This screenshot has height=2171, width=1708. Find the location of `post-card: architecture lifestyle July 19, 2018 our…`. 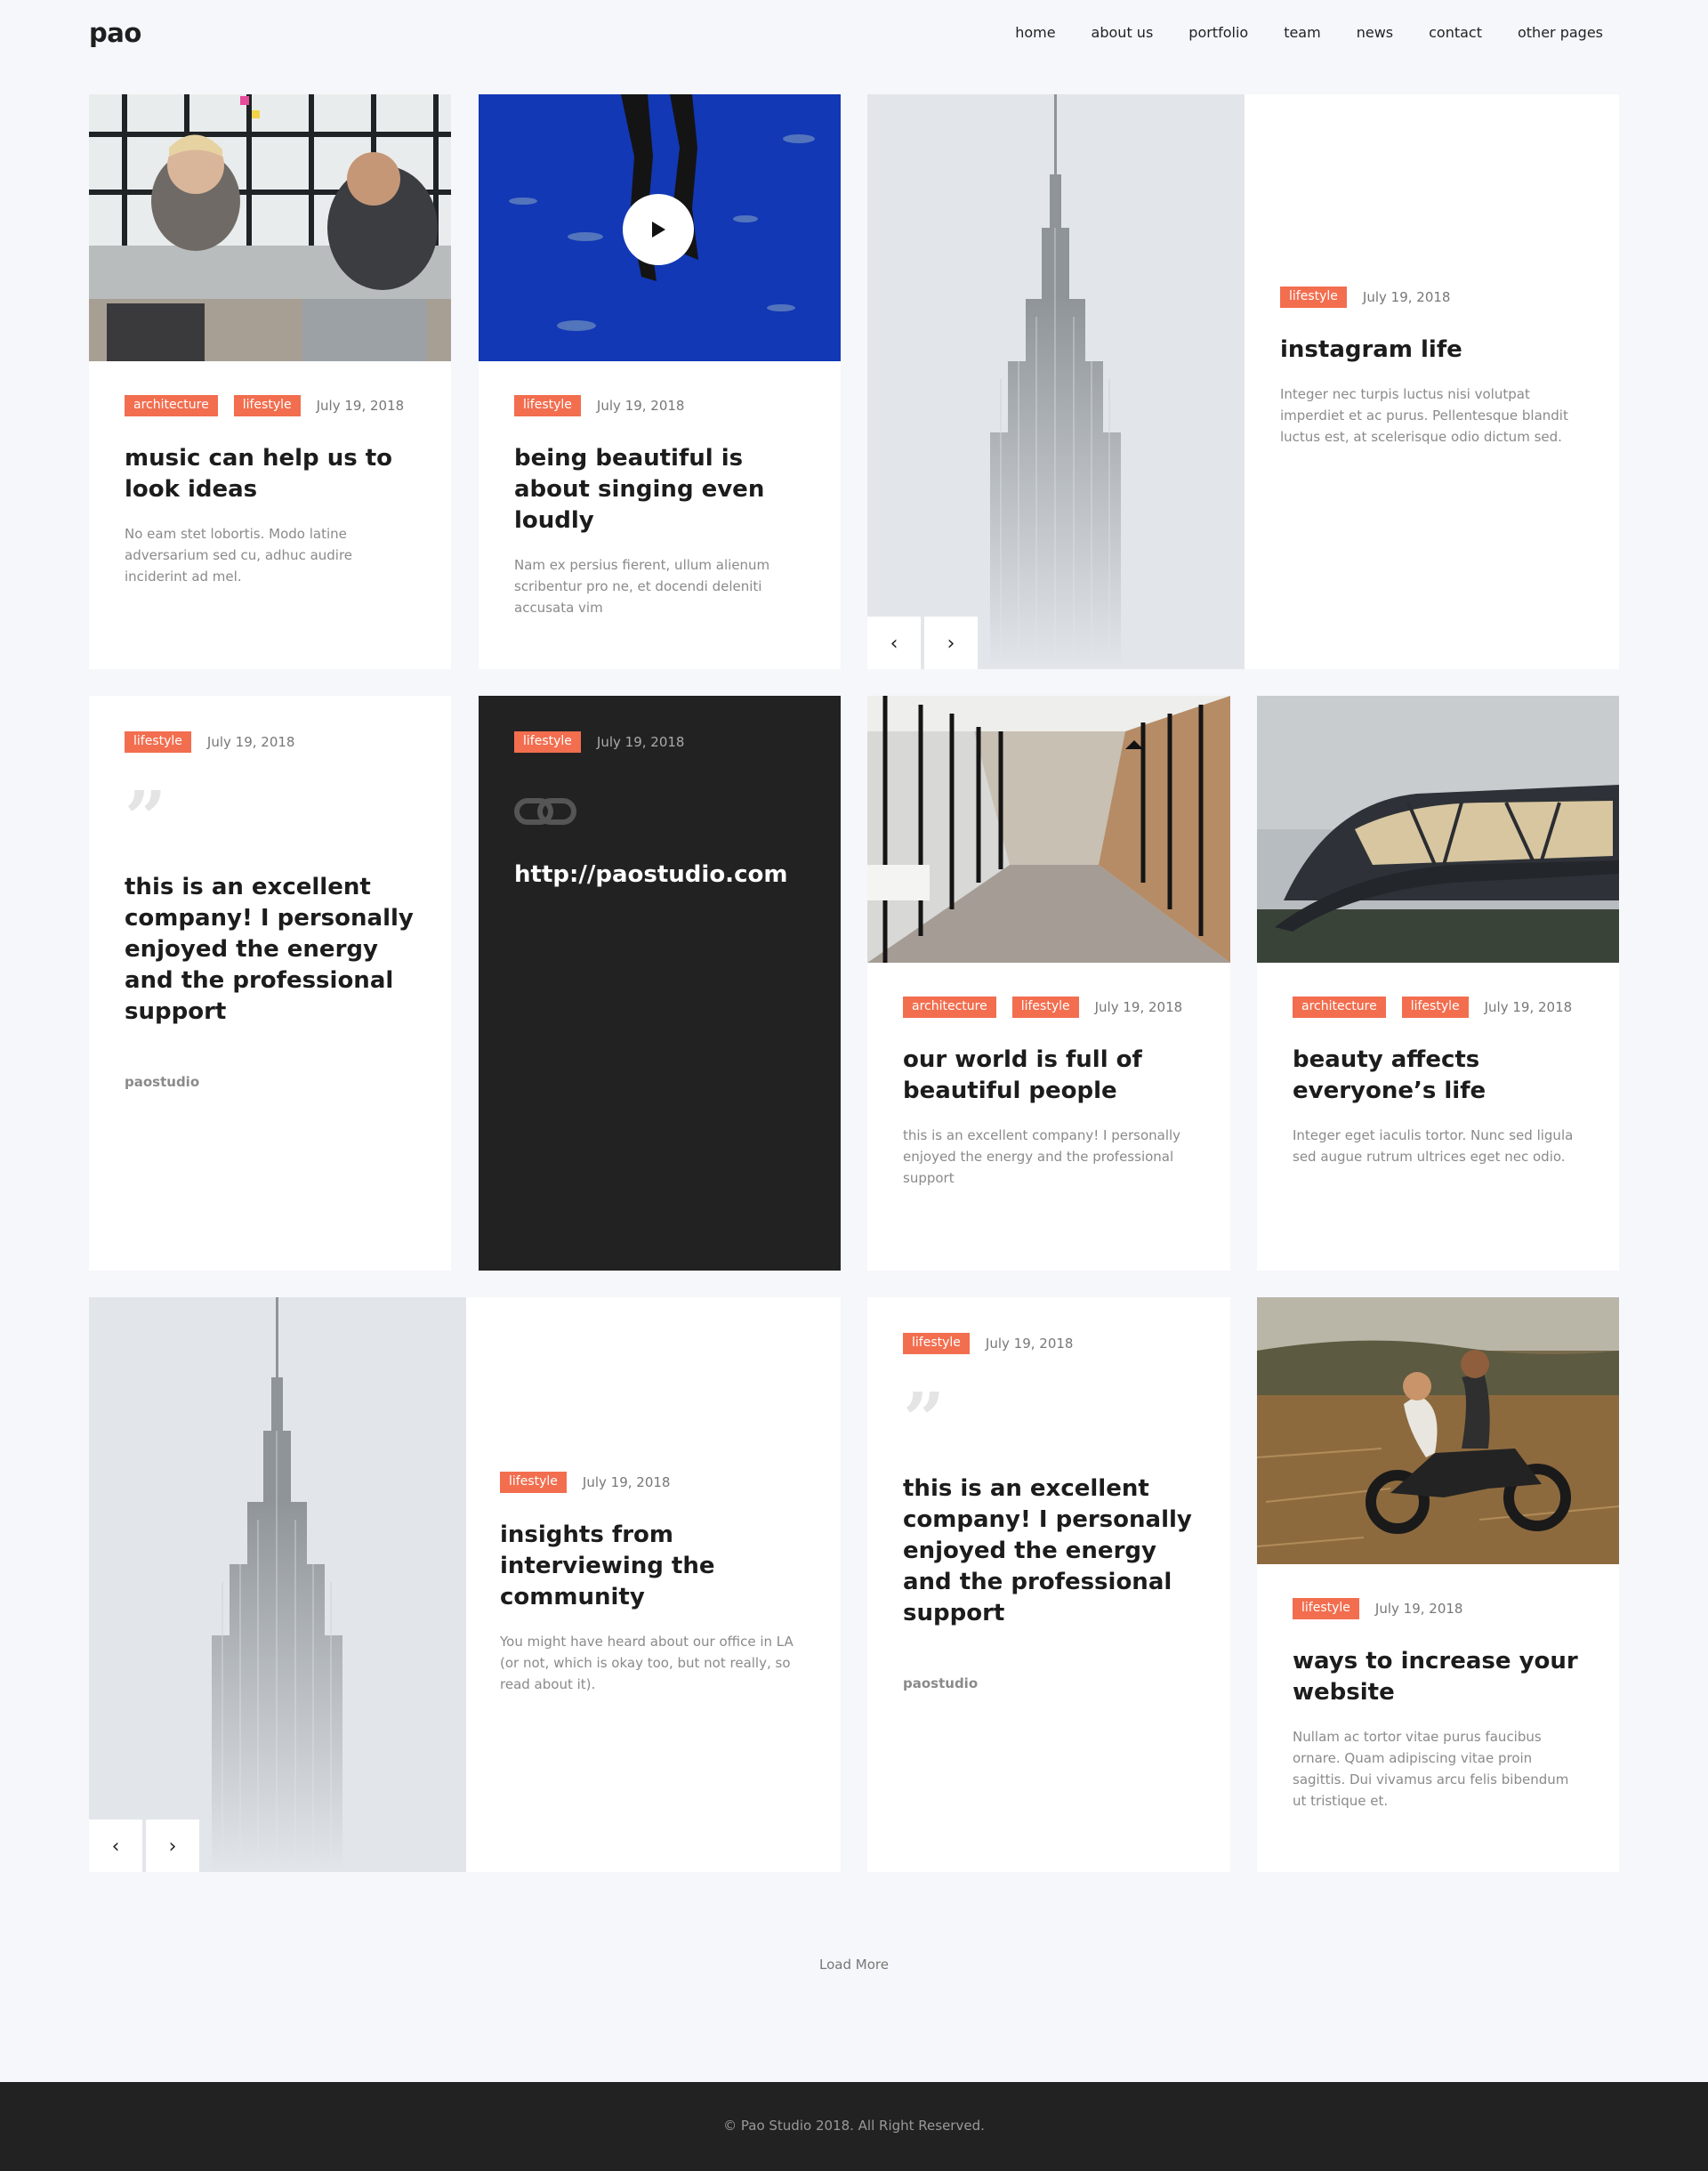

post-card: architecture lifestyle July 19, 2018 our… is located at coordinates (1048, 983).